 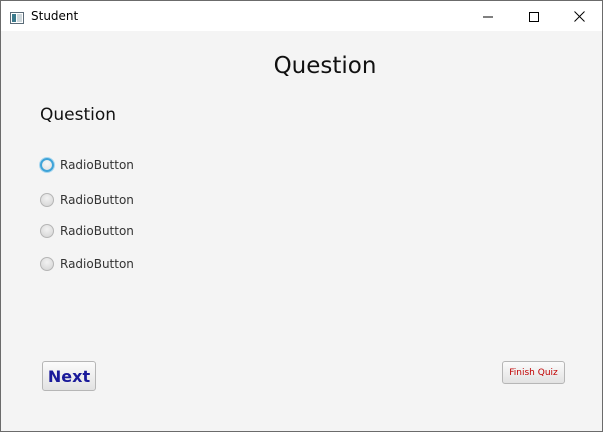 I want to click on title-bar: Student, so click(x=301, y=16).